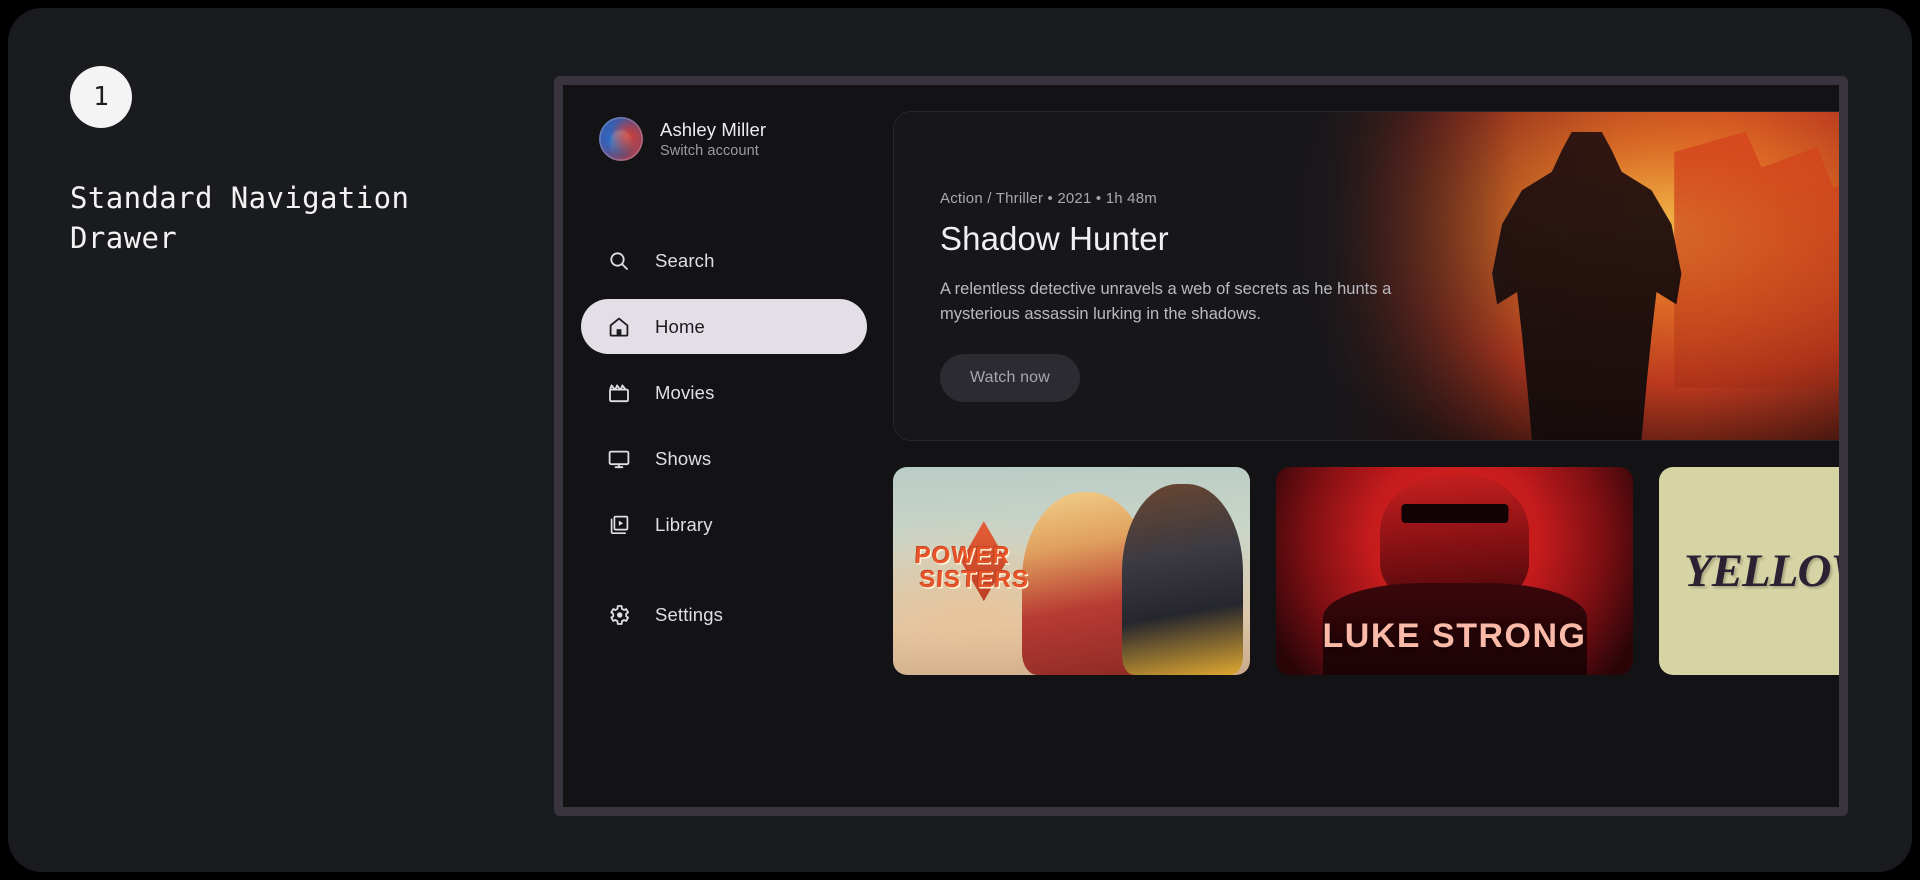 This screenshot has width=1920, height=880. I want to click on hero-meta: Action / Thriller • 2021 • 1h 48m, so click(1048, 198).